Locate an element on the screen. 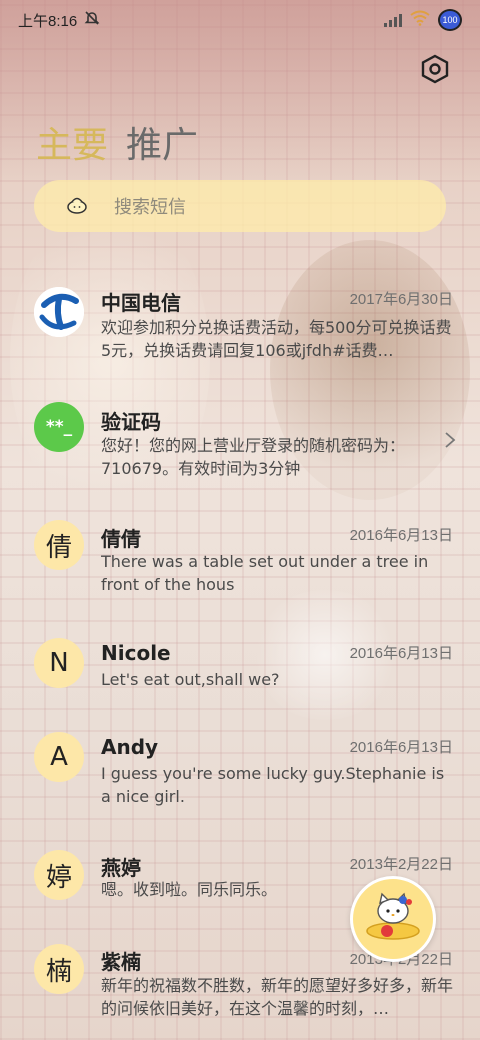  wifi-icon is located at coordinates (420, 20).